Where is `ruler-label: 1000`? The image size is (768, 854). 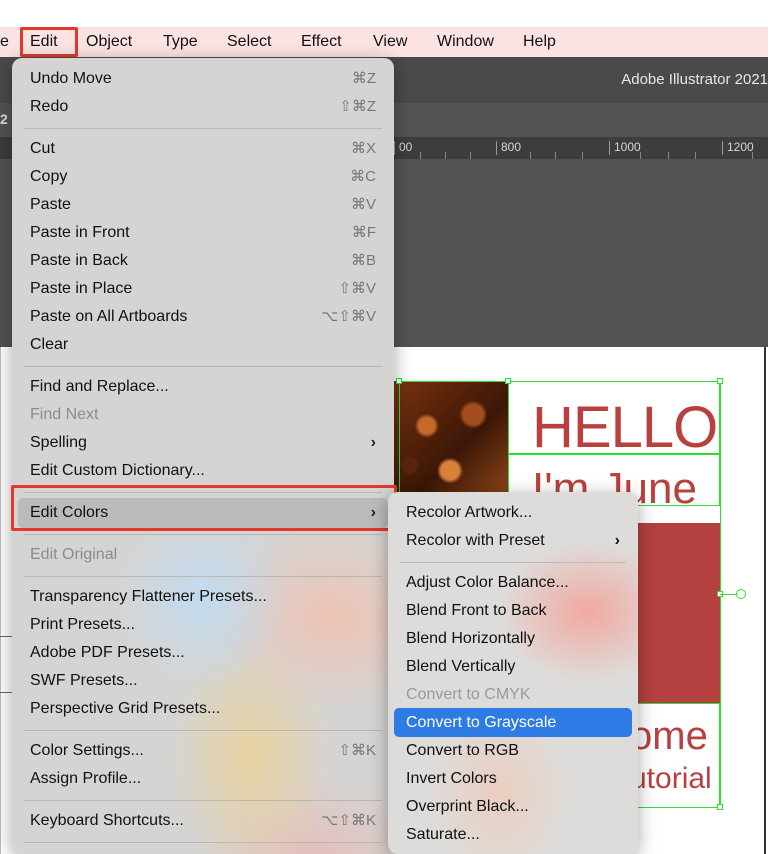 ruler-label: 1000 is located at coordinates (625, 148).